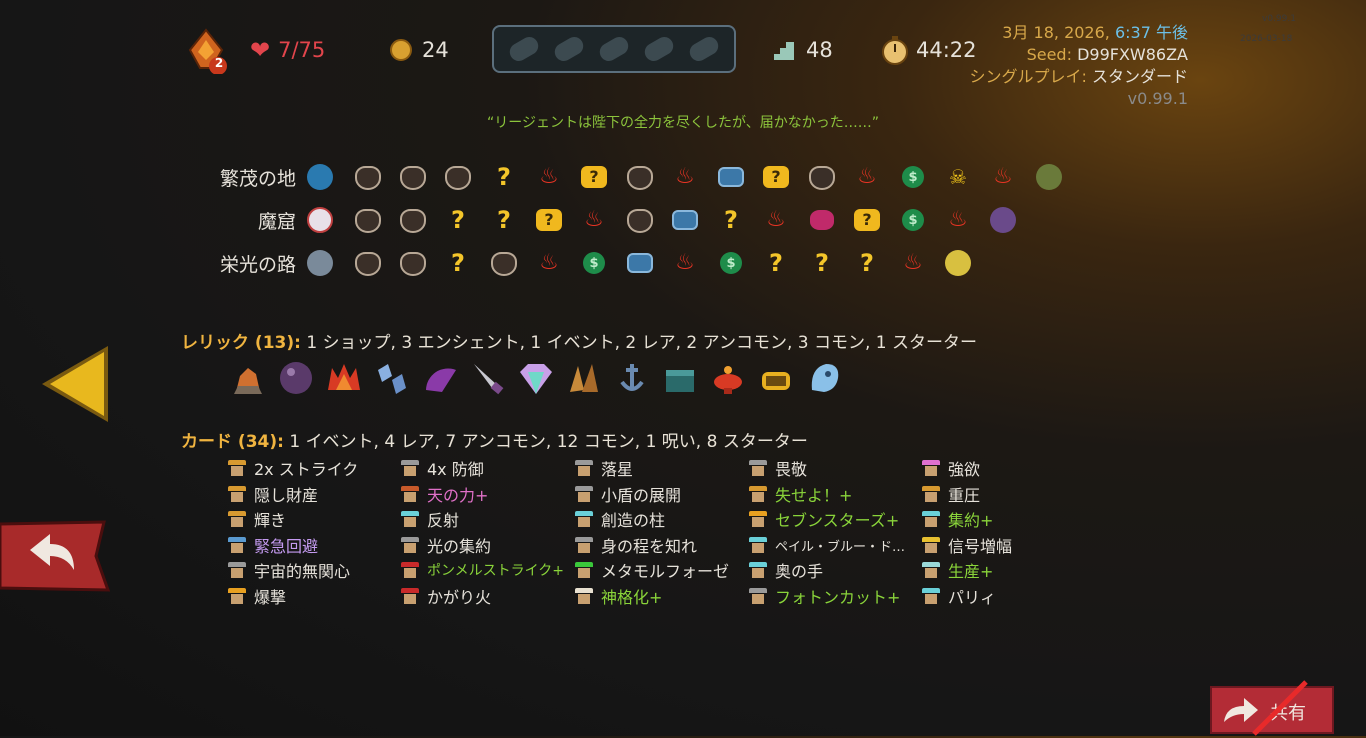 The image size is (1366, 738). Describe the element at coordinates (1272, 708) in the screenshot. I see `share-button: 共有` at that location.